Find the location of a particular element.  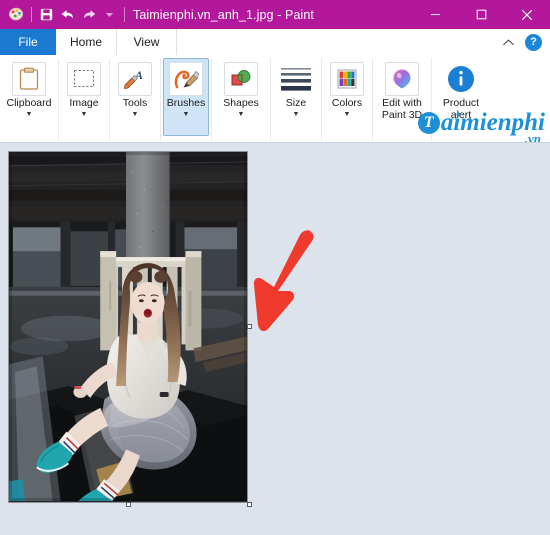

paint-3d-icon is located at coordinates (402, 79).